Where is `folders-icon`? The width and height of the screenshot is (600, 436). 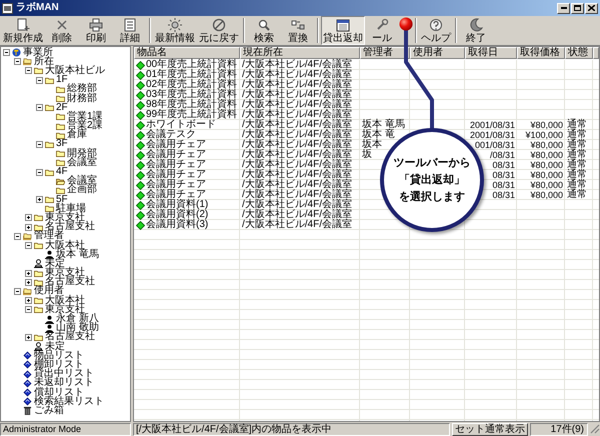 folders-icon is located at coordinates (27, 291).